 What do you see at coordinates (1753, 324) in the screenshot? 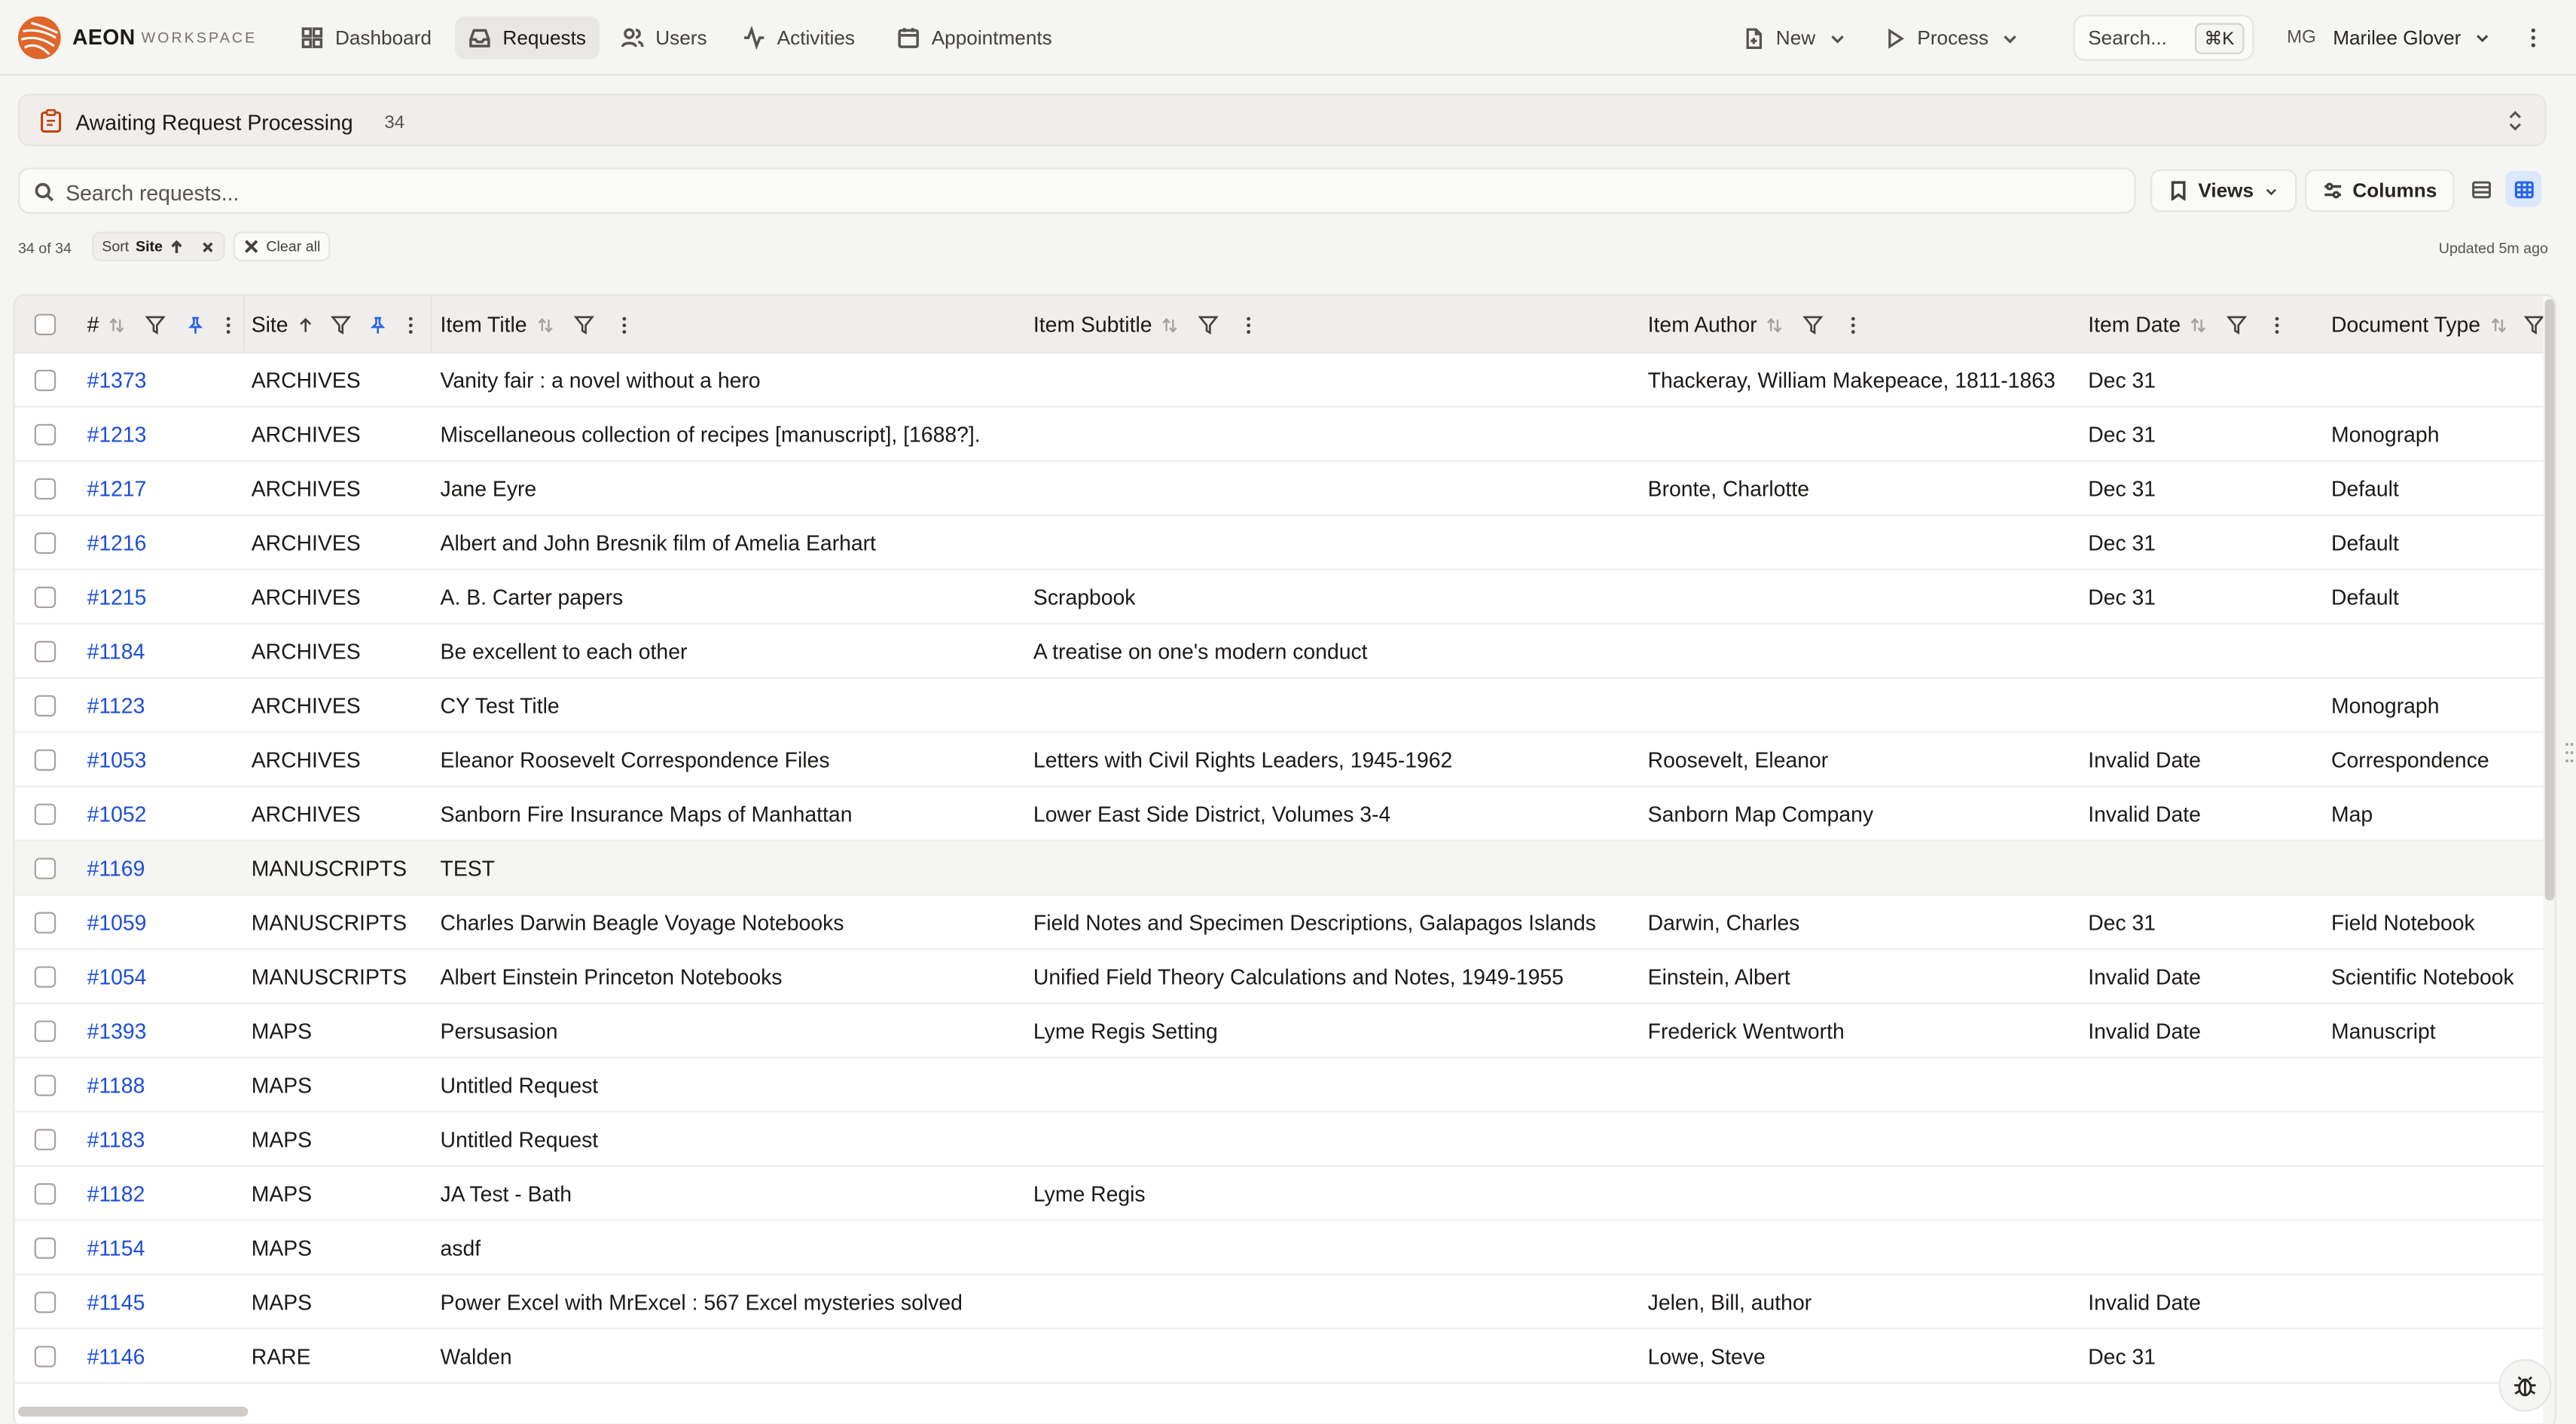
I see `col-header-author: Item Author` at bounding box center [1753, 324].